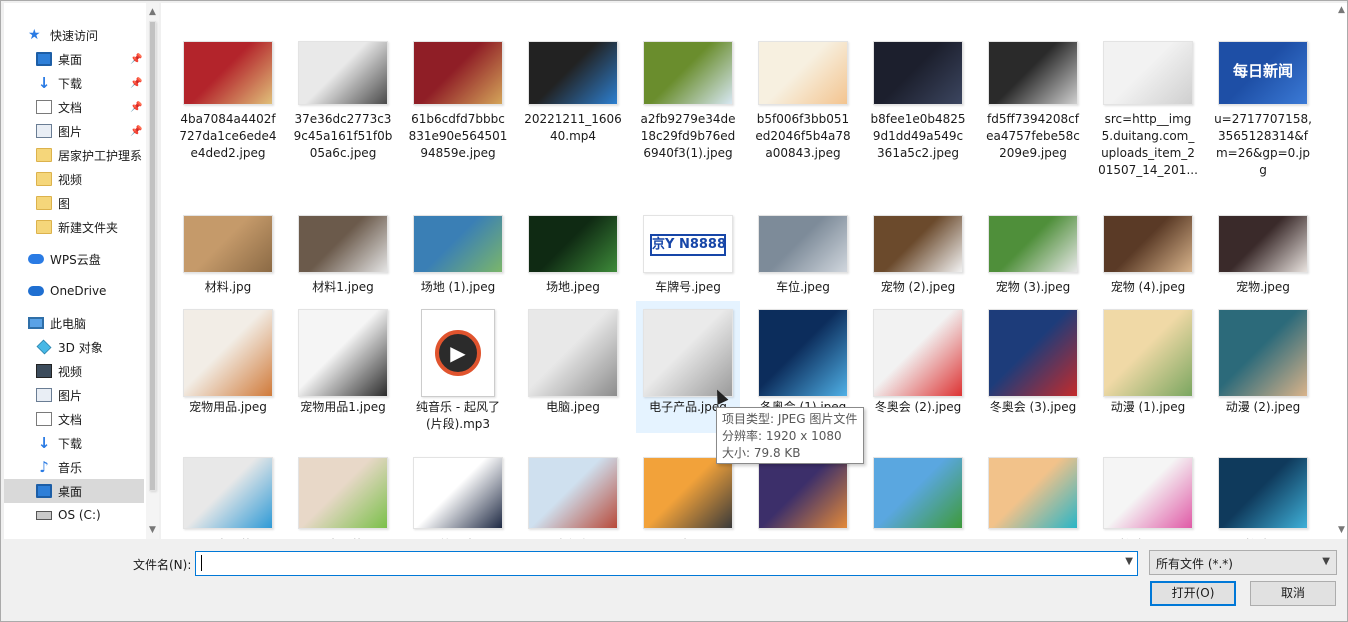  I want to click on file-name-line: 自行车, so click(573, 538).